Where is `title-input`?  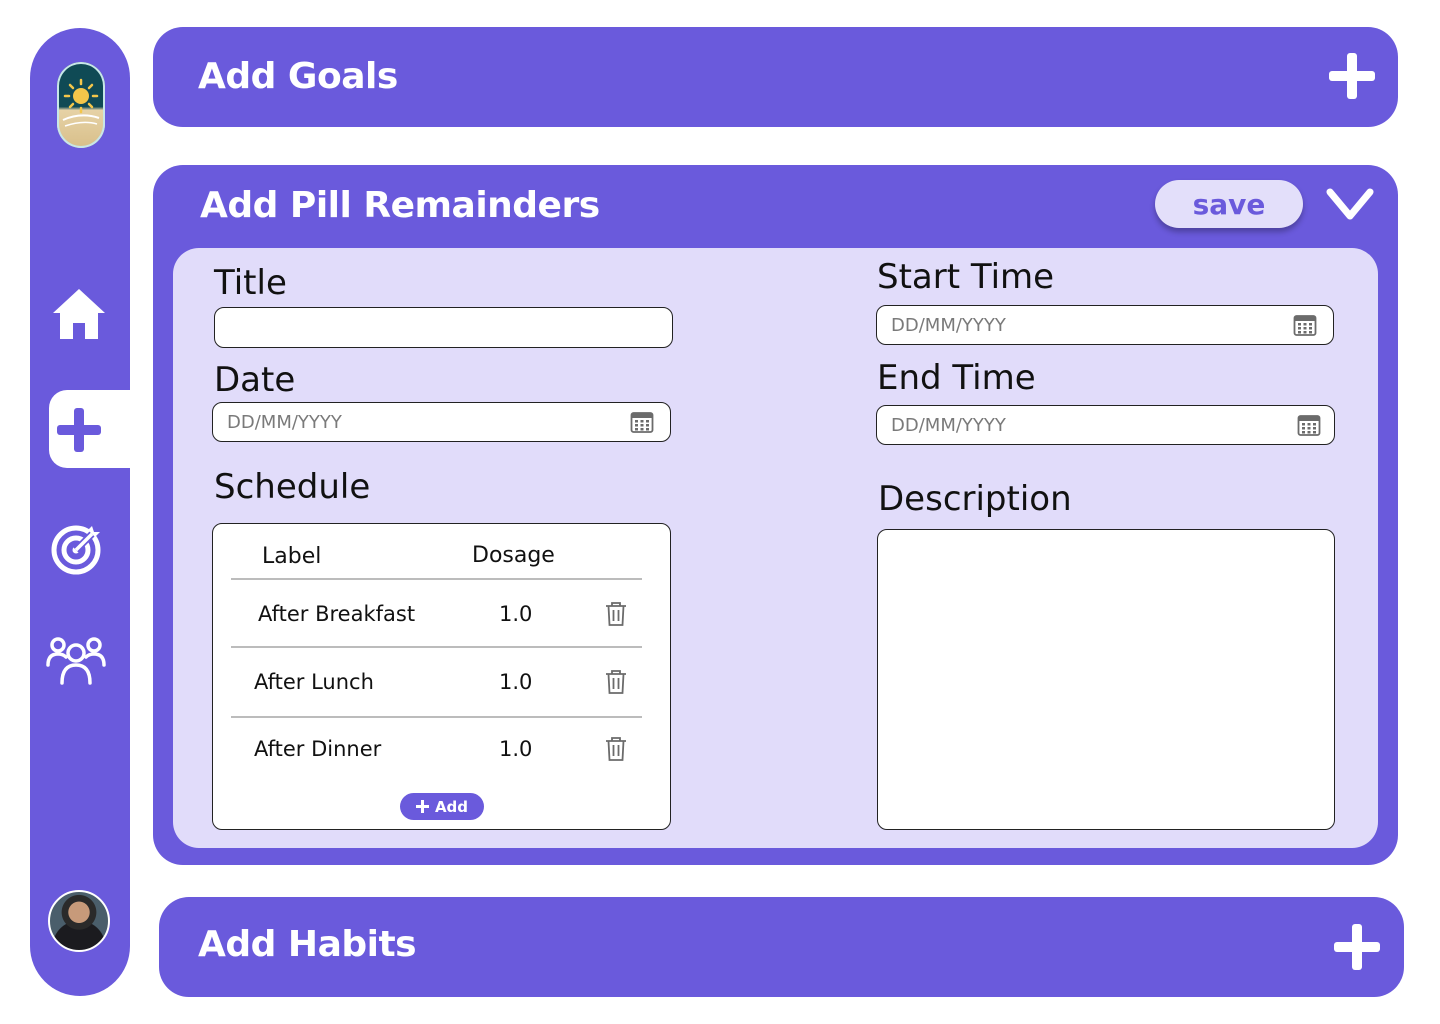 title-input is located at coordinates (443, 327).